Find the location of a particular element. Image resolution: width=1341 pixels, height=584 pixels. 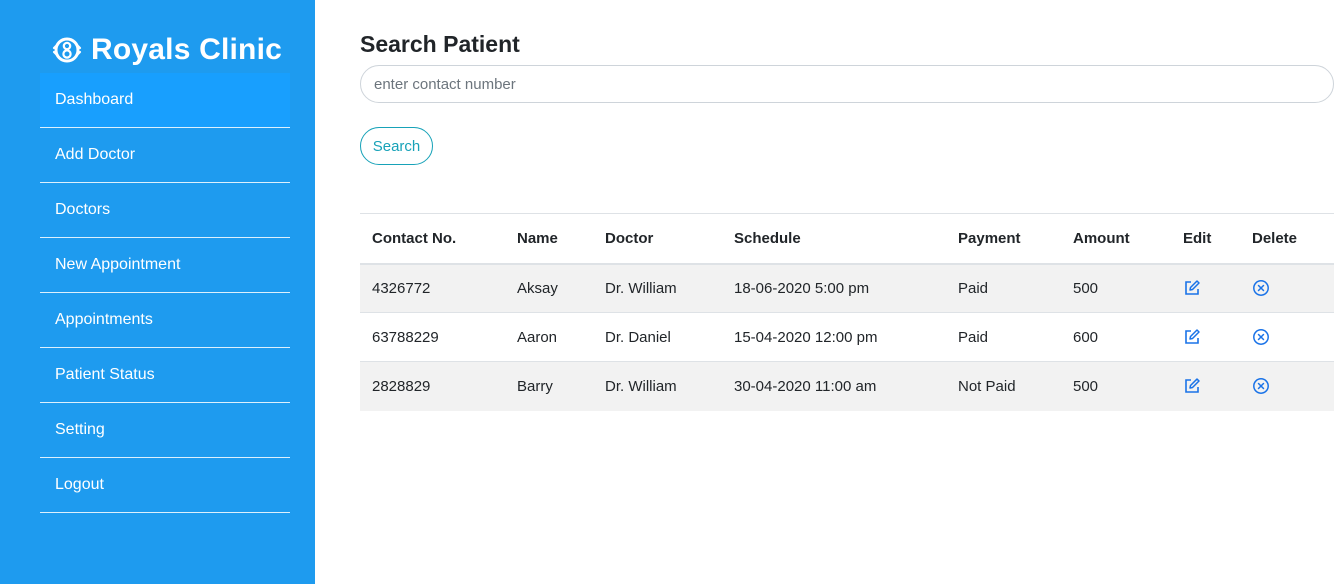

cell-doctor: Dr. Daniel is located at coordinates (657, 337).